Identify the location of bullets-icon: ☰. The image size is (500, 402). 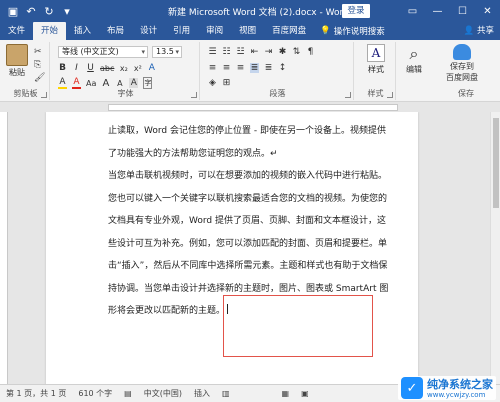
(212, 52).